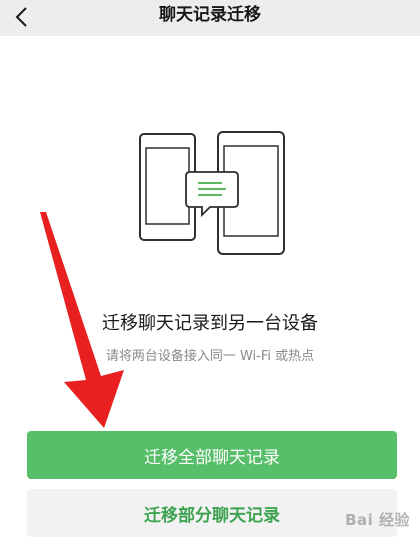 The width and height of the screenshot is (420, 550). I want to click on phones-transfer-icon, so click(212, 193).